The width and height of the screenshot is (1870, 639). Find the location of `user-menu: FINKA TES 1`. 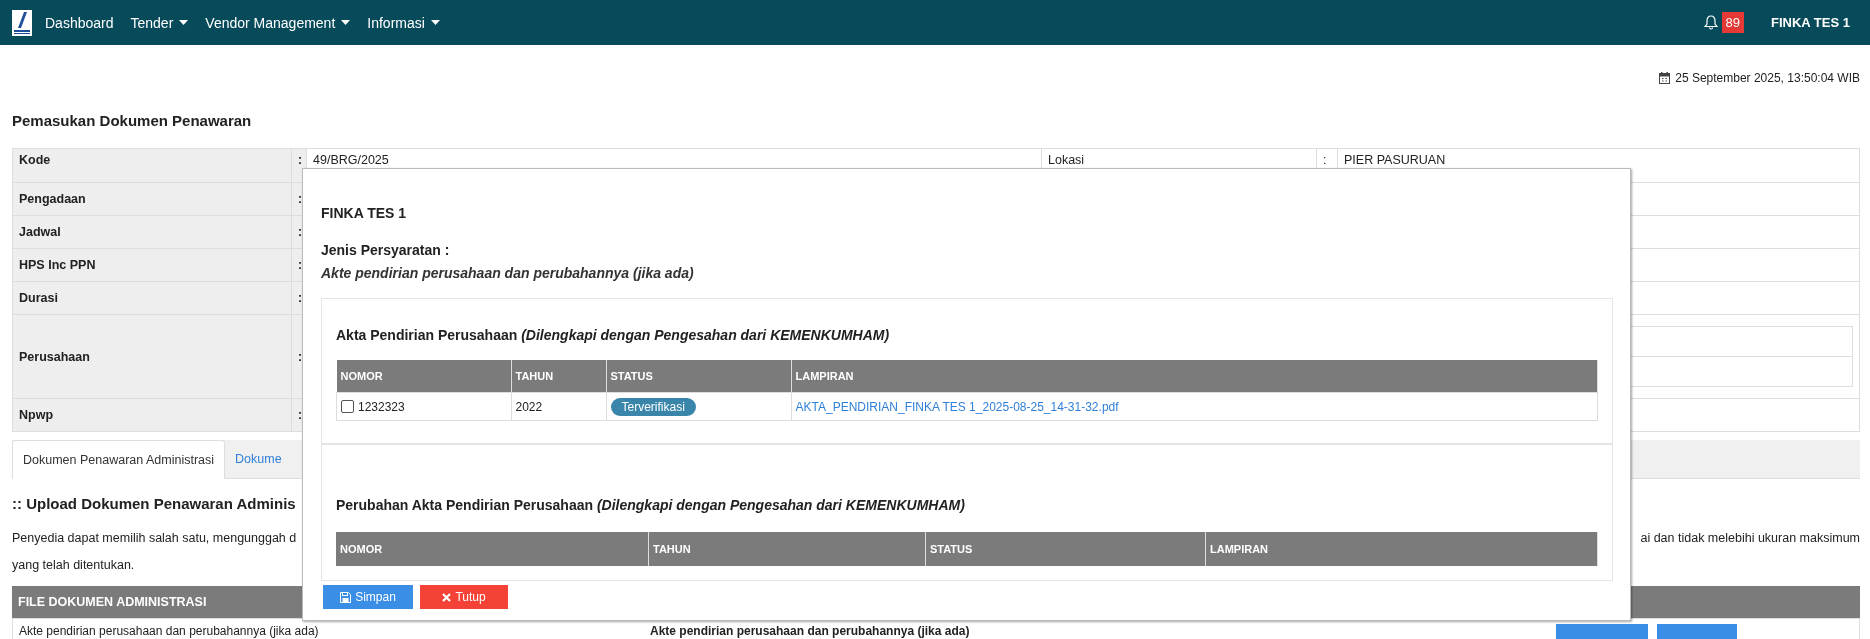

user-menu: FINKA TES 1 is located at coordinates (1810, 22).